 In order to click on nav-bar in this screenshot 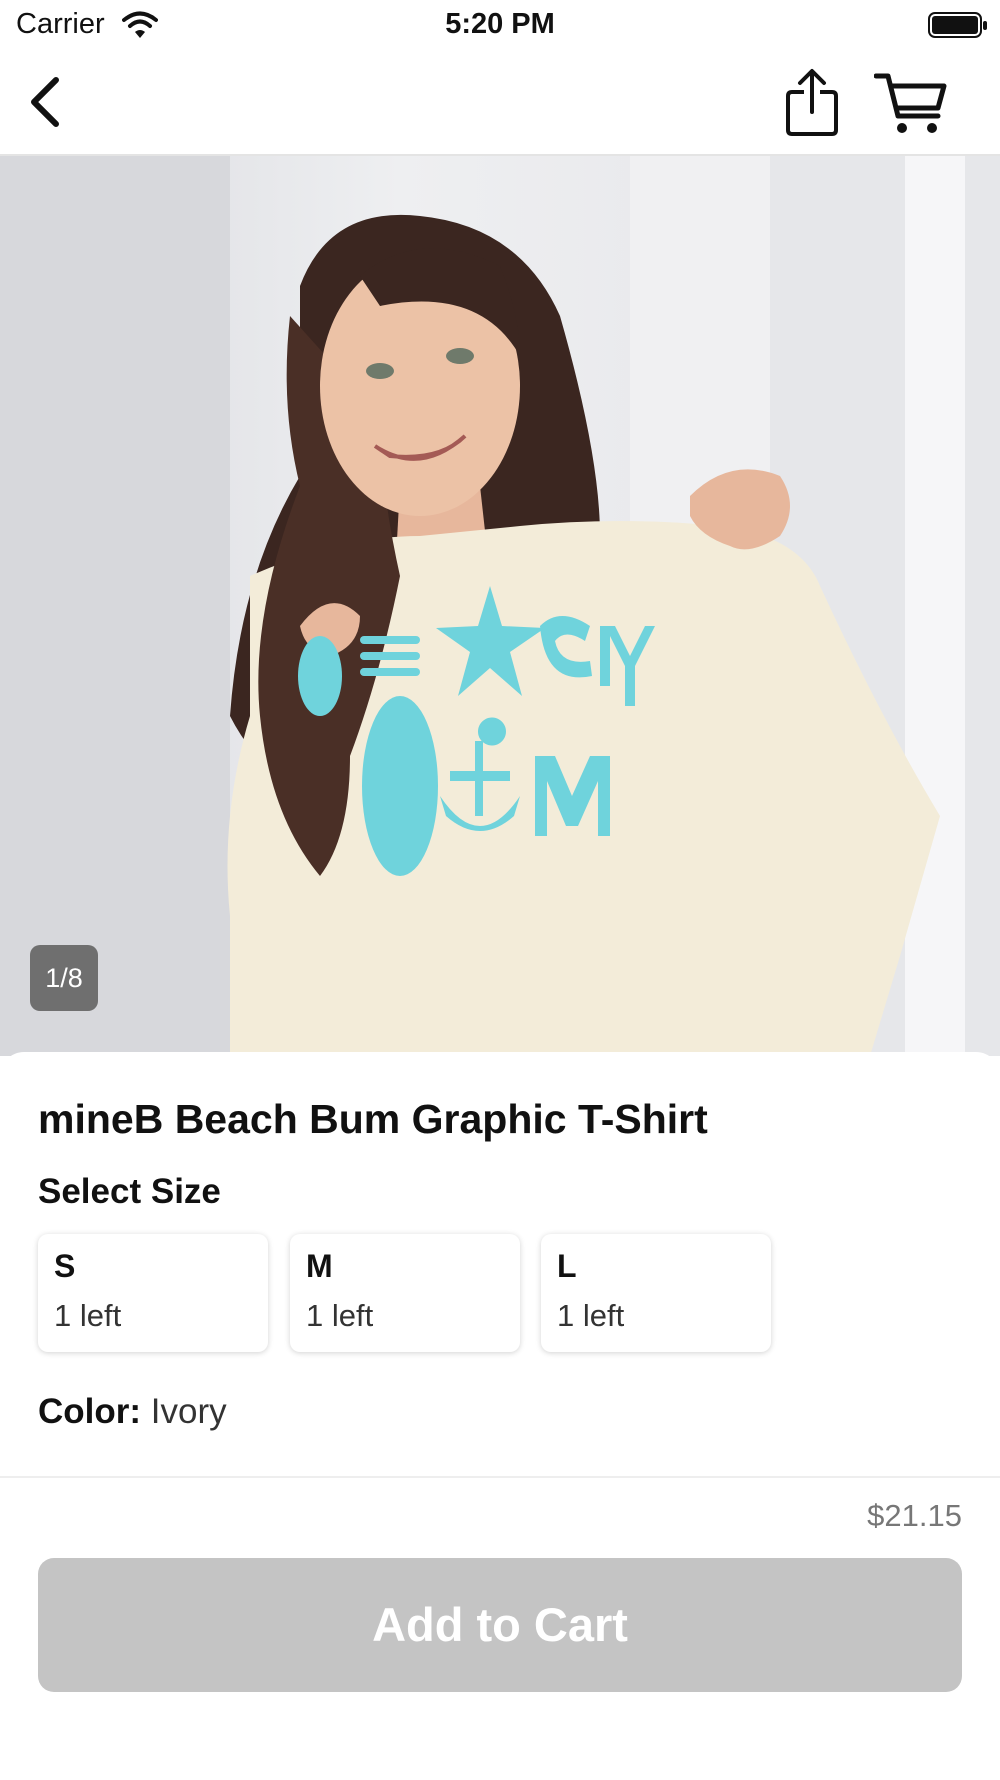, I will do `click(500, 104)`.